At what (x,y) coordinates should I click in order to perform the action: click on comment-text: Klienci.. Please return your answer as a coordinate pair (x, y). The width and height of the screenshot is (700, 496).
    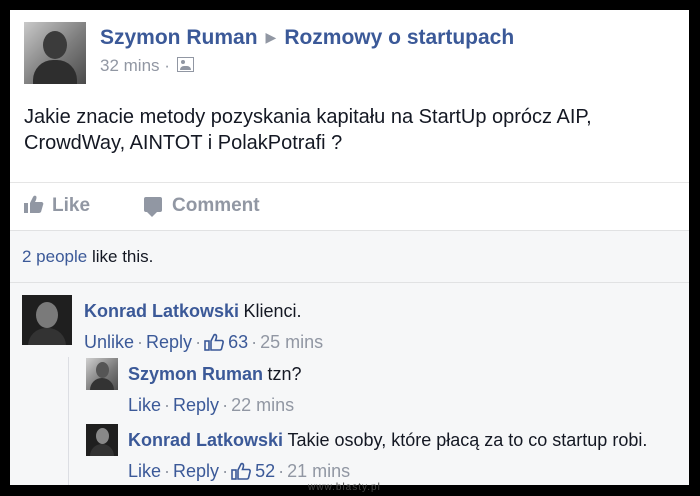
    Looking at the image, I should click on (272, 311).